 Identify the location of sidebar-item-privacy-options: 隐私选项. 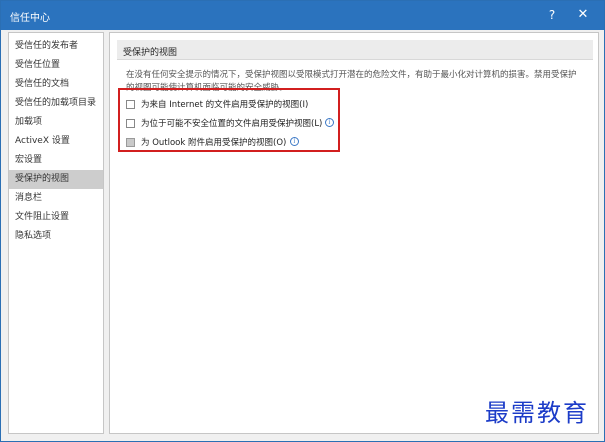
(56, 236).